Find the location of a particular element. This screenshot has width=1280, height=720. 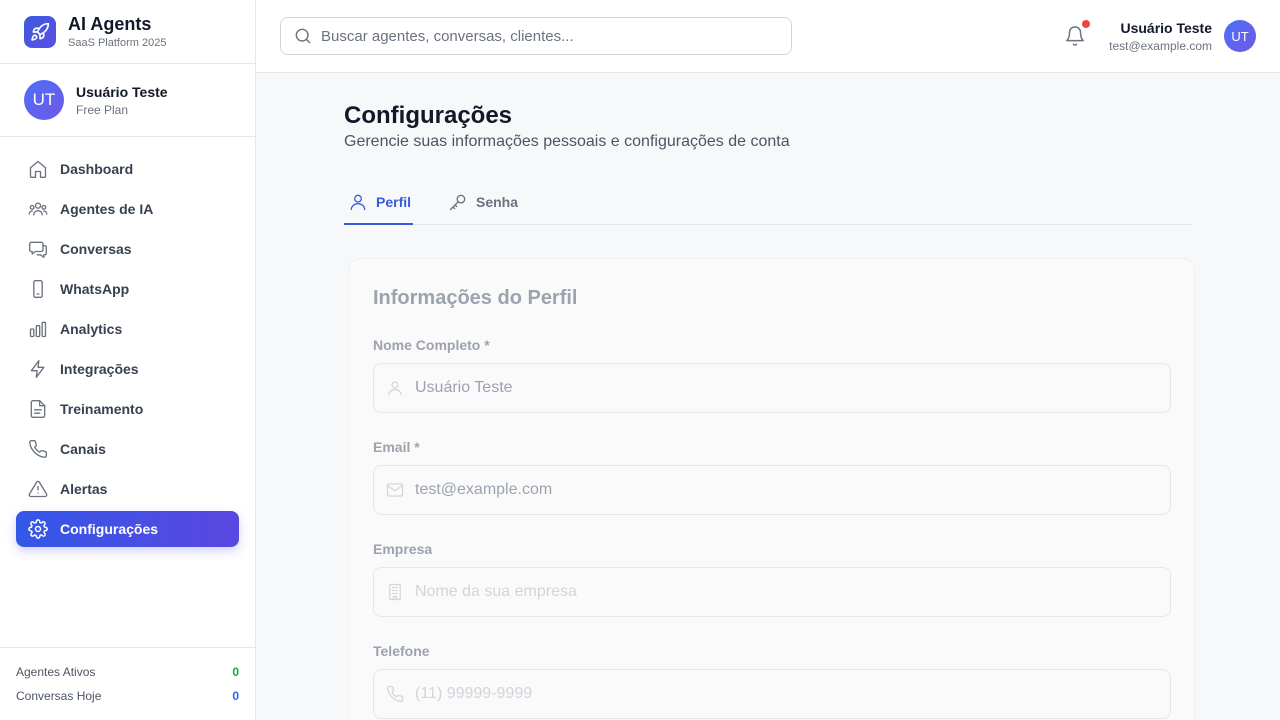

header-user-name: Usuário Teste is located at coordinates (1166, 28).